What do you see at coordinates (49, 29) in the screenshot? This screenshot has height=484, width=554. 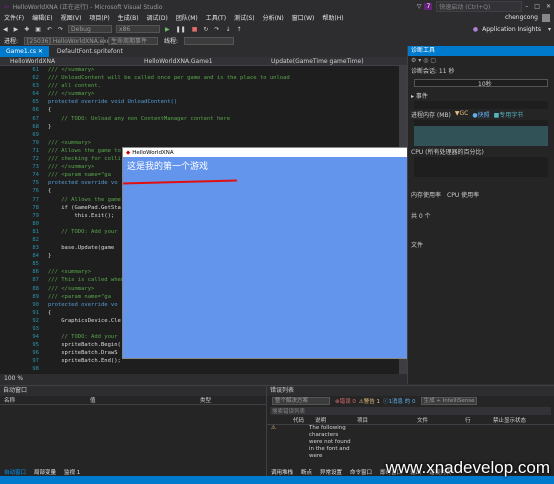 I see `undo-icon: ↶` at bounding box center [49, 29].